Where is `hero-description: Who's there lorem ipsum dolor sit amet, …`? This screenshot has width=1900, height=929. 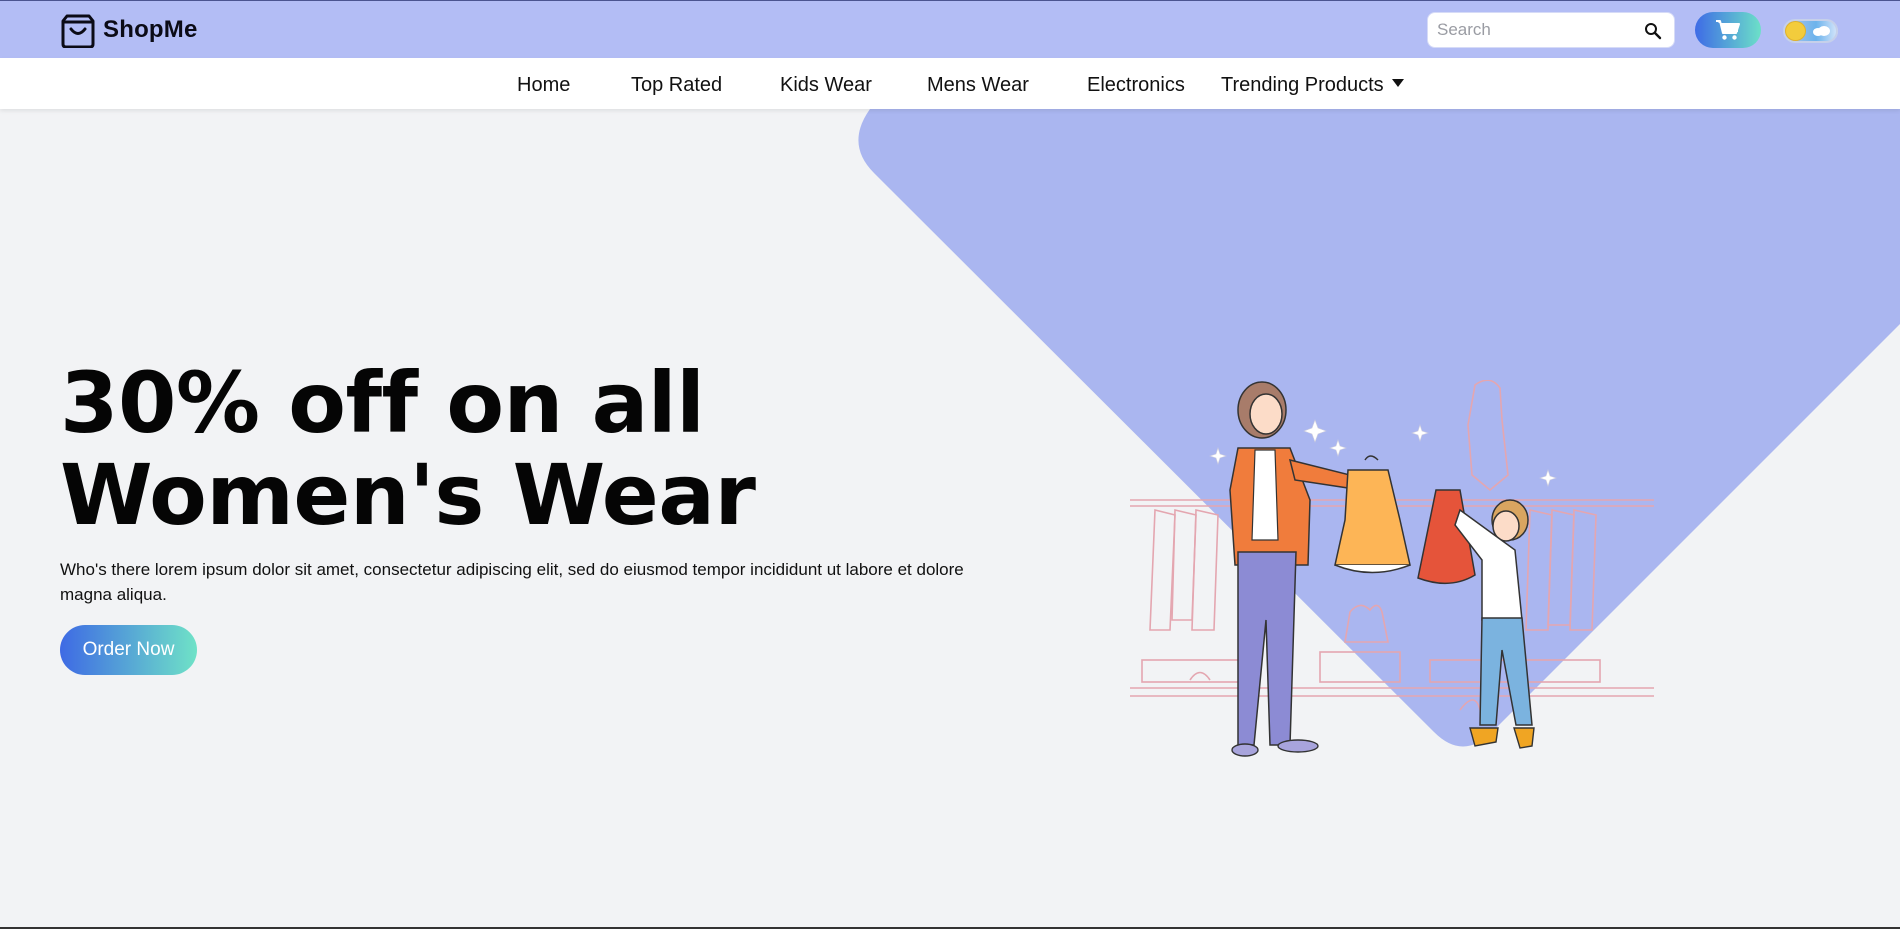
hero-description: Who's there lorem ipsum dolor sit amet, … is located at coordinates (512, 582).